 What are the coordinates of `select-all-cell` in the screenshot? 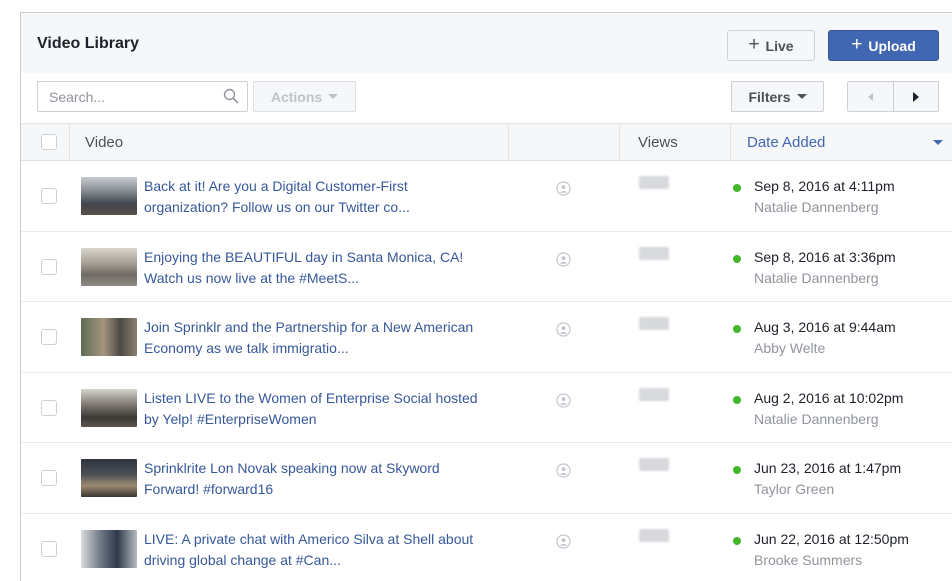 It's located at (49, 142).